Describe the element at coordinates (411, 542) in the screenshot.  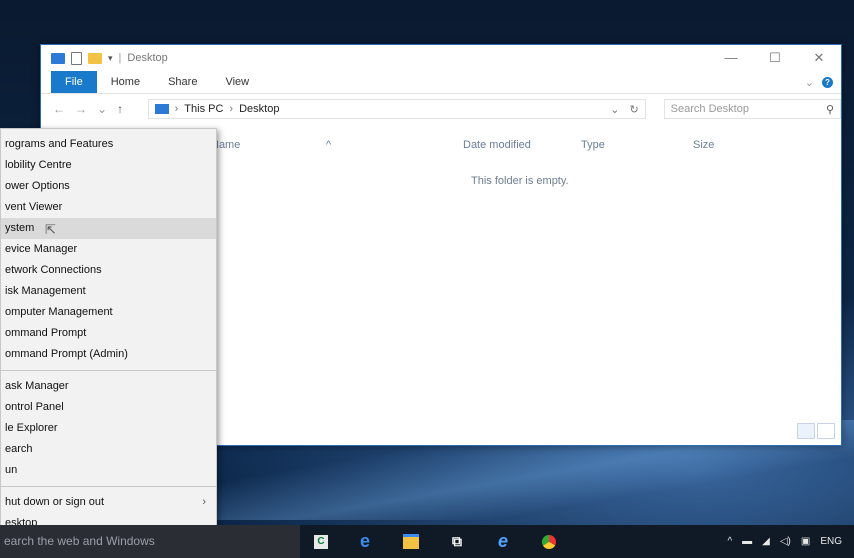
I see `file-explorer-icon` at that location.